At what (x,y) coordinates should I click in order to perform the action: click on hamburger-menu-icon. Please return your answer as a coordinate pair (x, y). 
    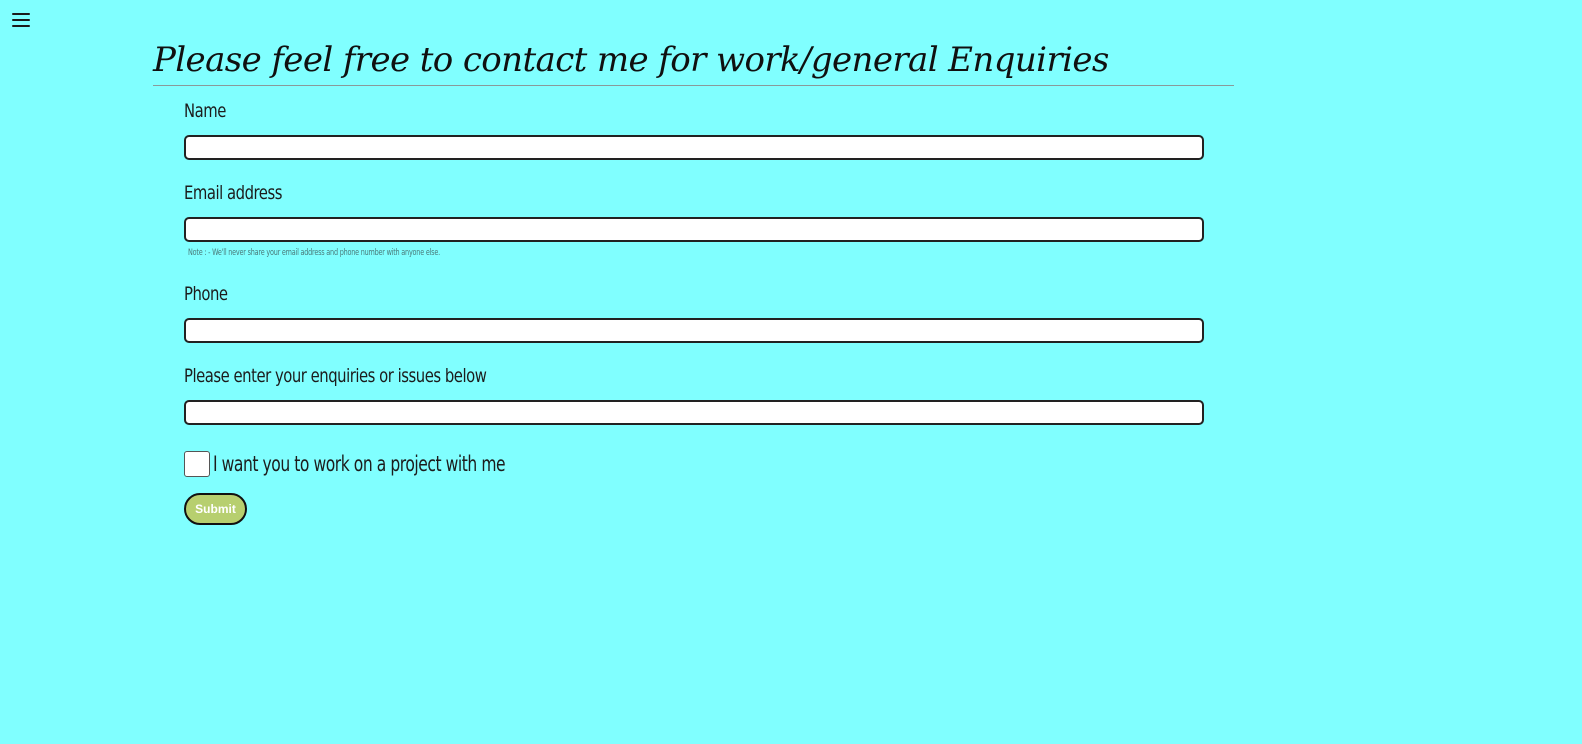
    Looking at the image, I should click on (21, 20).